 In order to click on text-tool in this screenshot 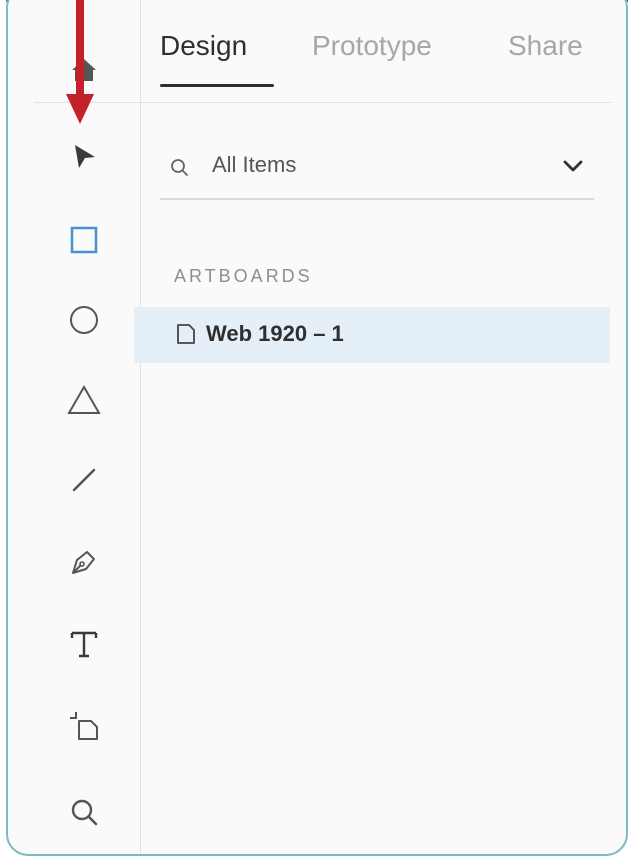, I will do `click(84, 644)`.